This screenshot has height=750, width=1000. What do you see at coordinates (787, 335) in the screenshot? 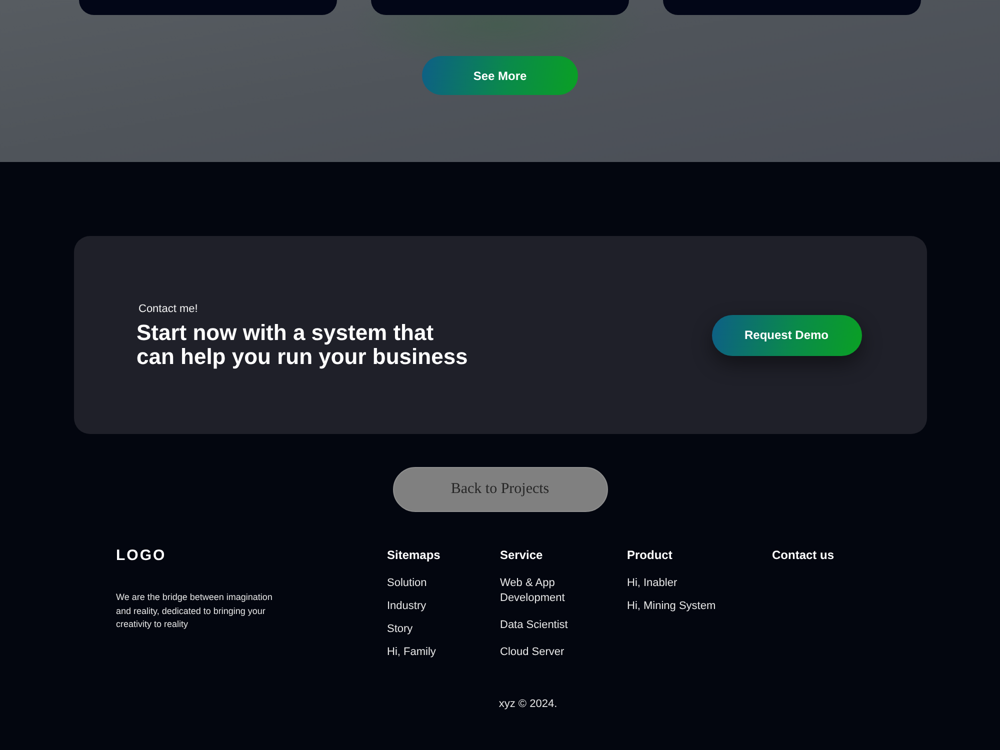
I see `request-demo-button: Request Demo` at bounding box center [787, 335].